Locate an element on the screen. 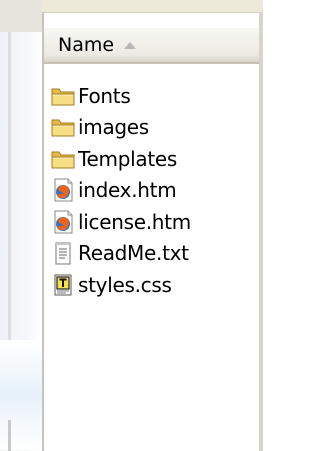  left-pane-edge-lower is located at coordinates (9, 435).